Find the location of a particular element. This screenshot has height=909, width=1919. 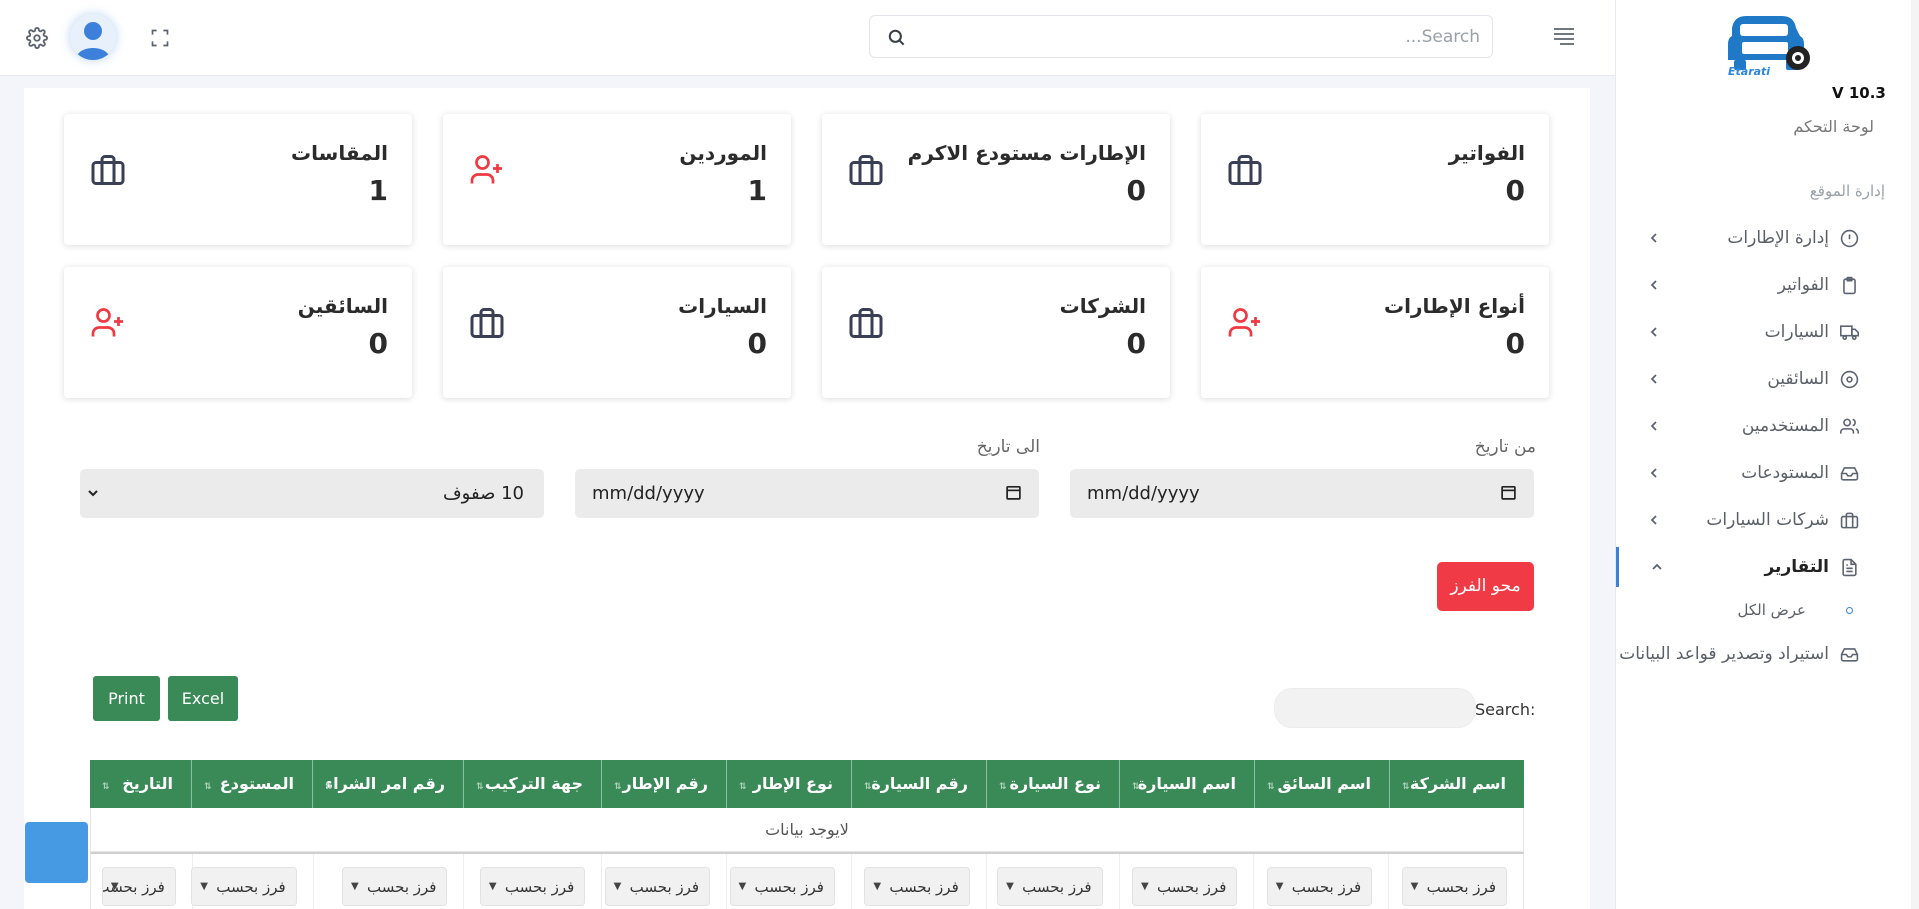

excel-button: Excel is located at coordinates (203, 698).